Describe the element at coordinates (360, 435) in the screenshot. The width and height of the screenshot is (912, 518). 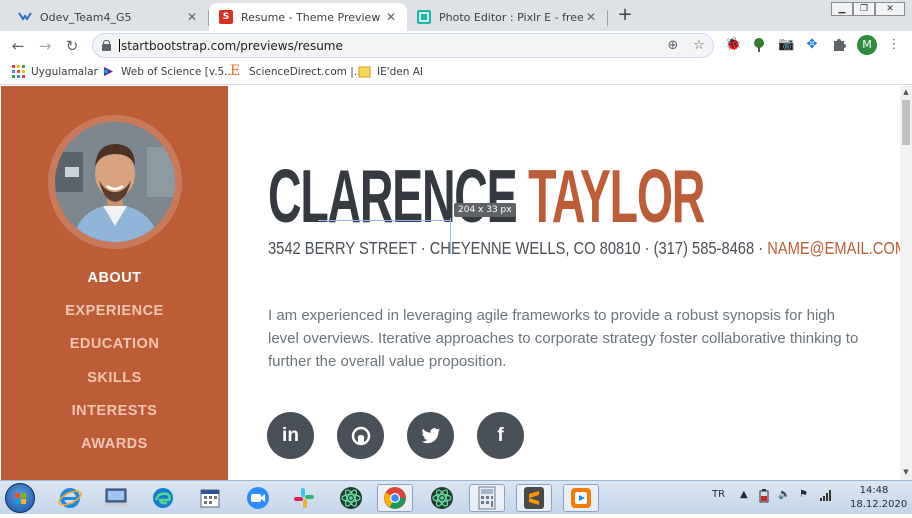
I see `github-icon` at that location.